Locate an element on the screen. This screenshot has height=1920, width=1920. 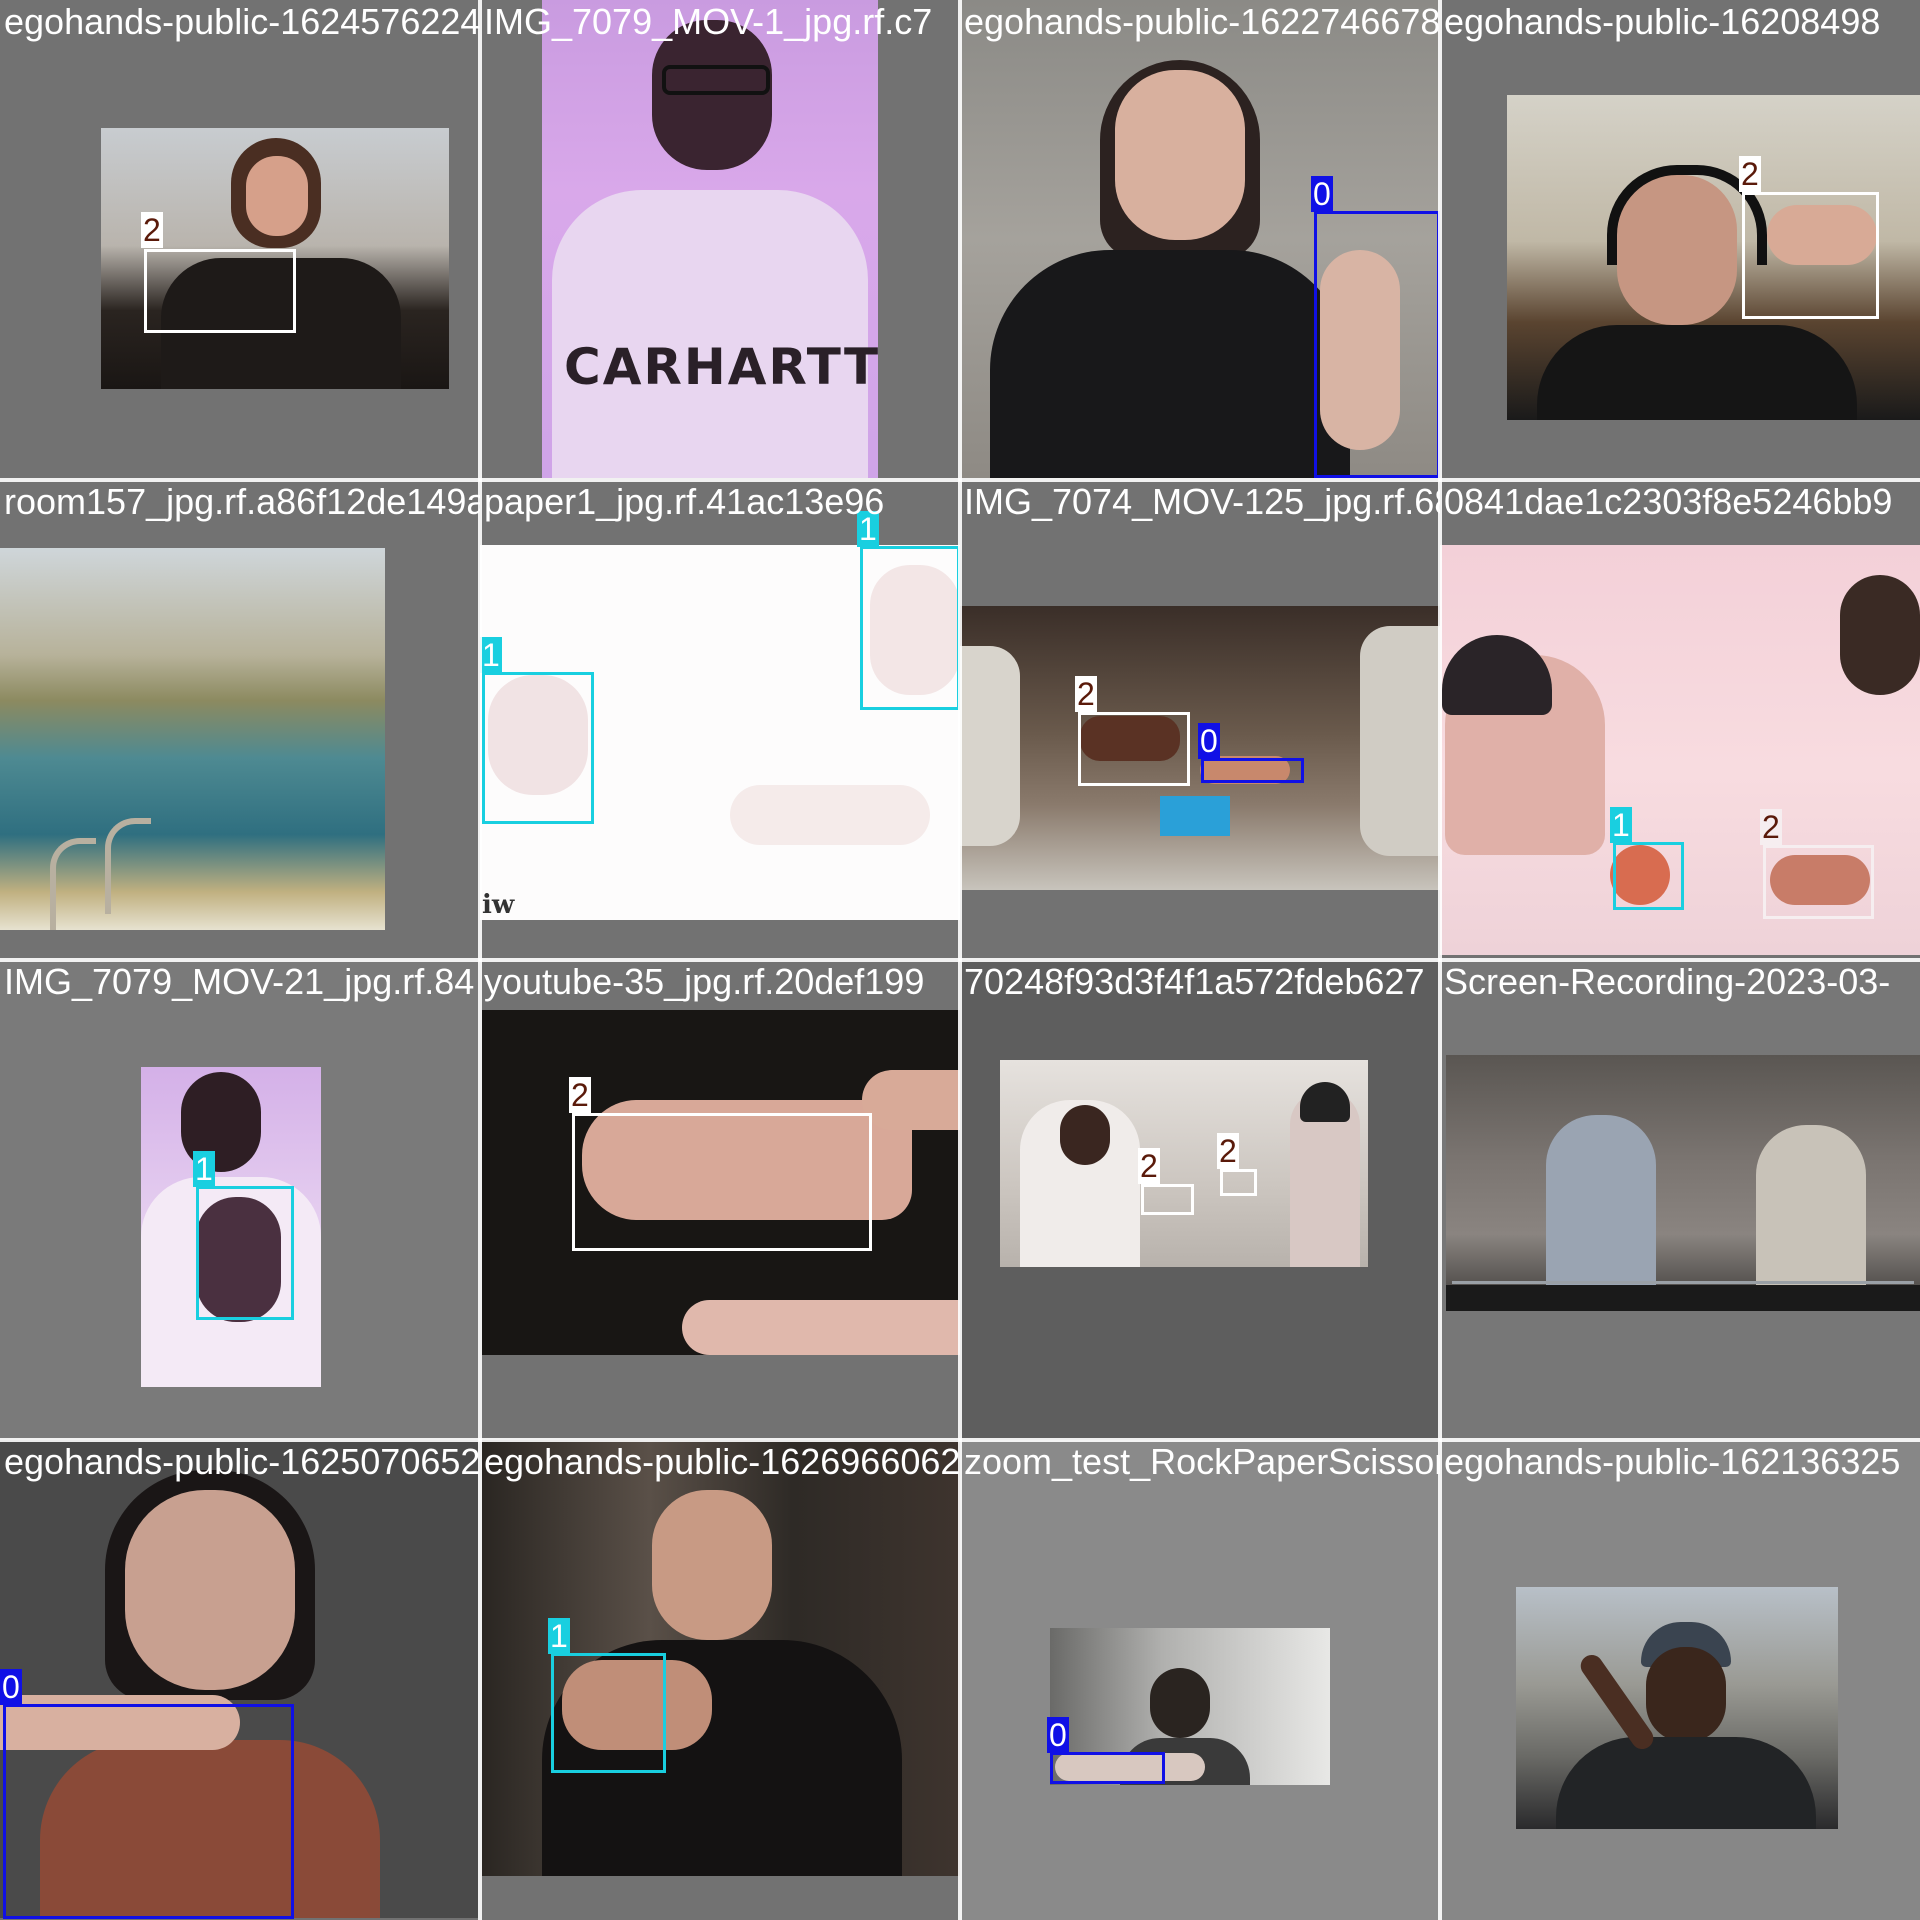
image-filename: egohands-public-16208498 is located at coordinates (1662, 21).